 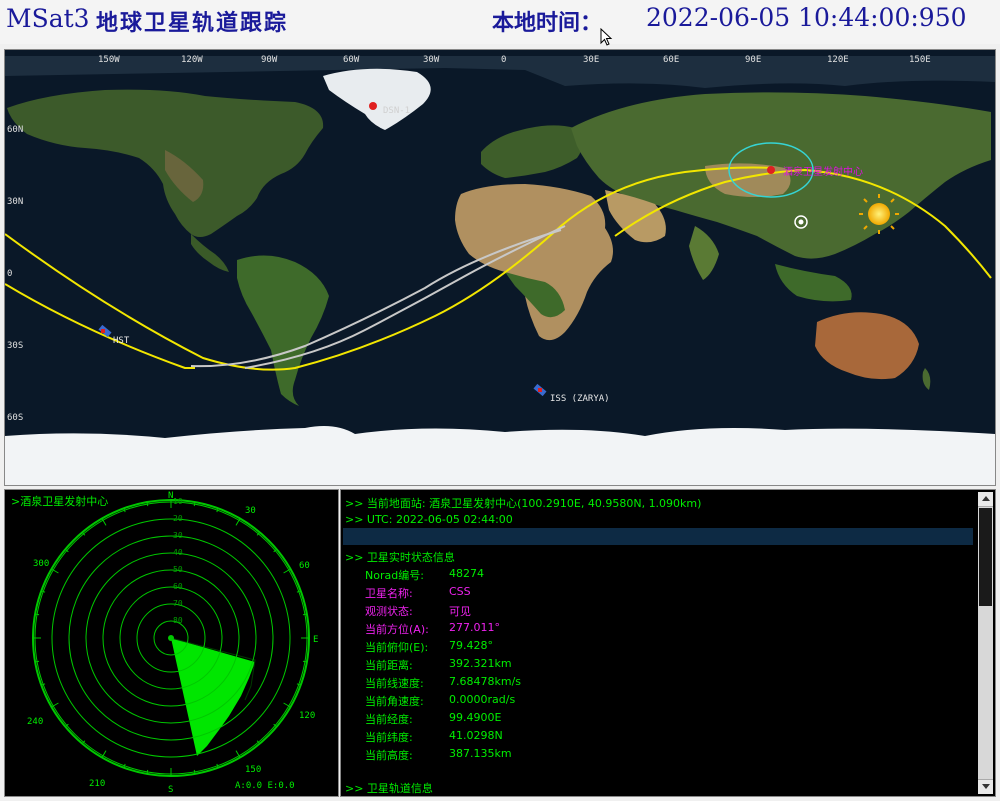 I want to click on hst-label: HST, so click(x=121, y=341).